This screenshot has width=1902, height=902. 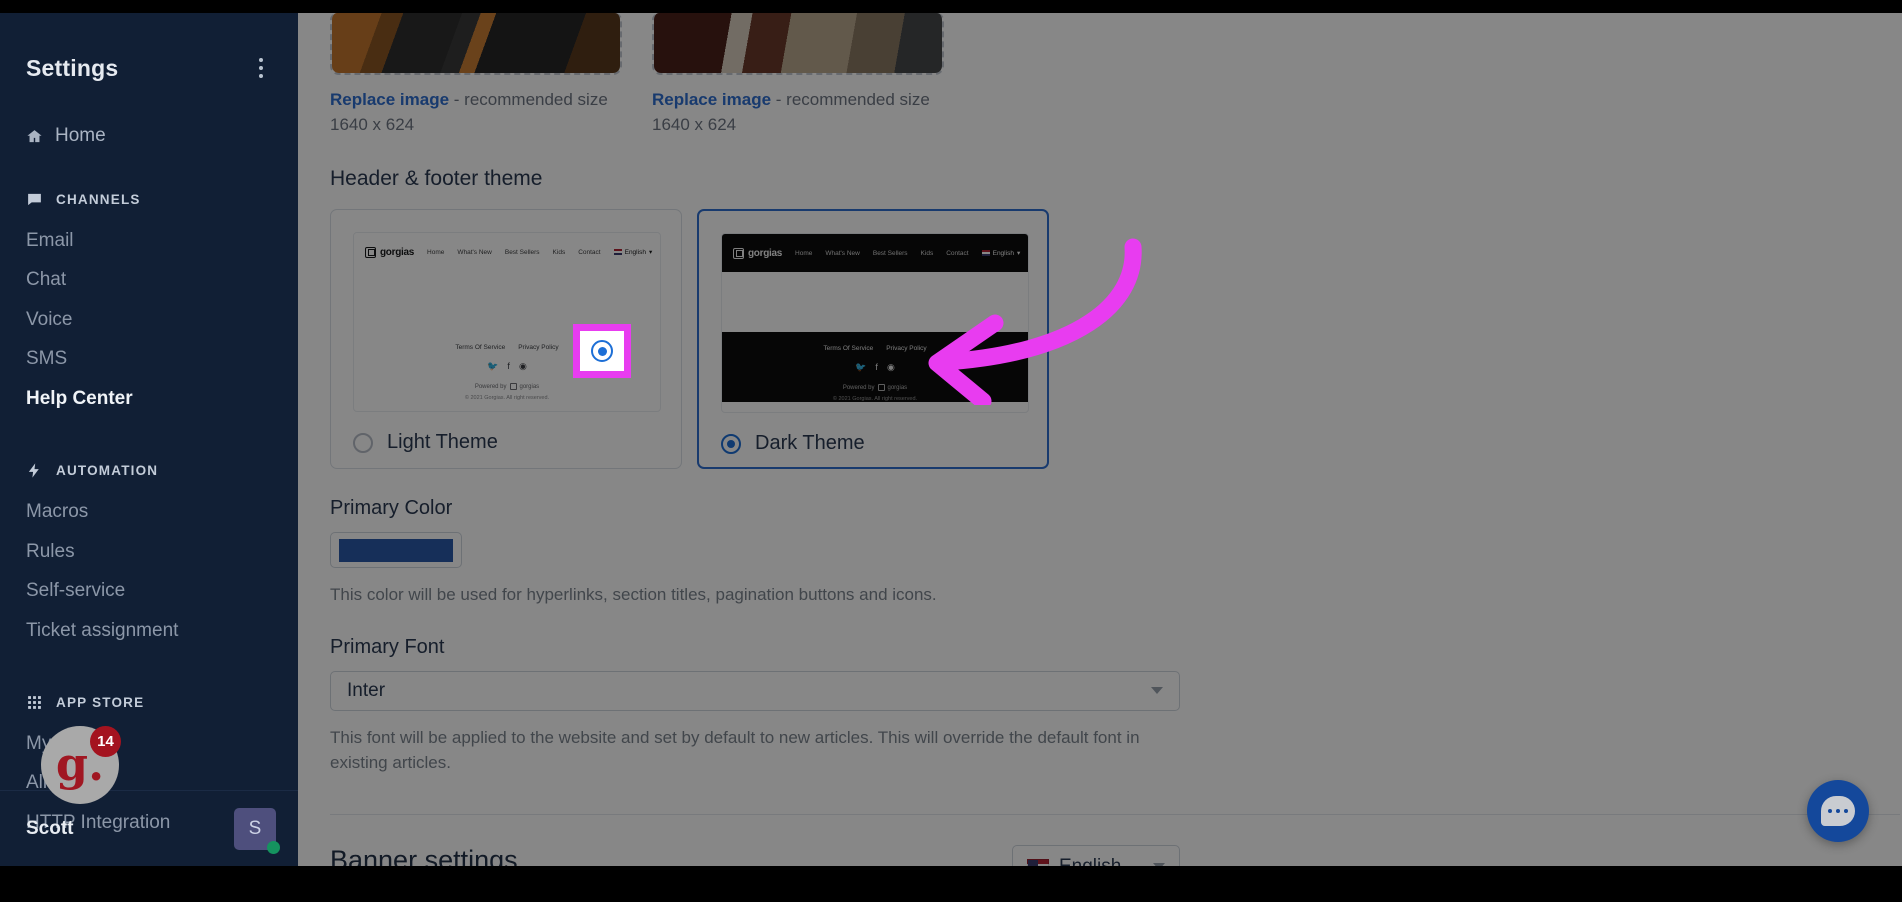 I want to click on sidebar-item-ticket-assignment: Ticket assignment, so click(x=149, y=630).